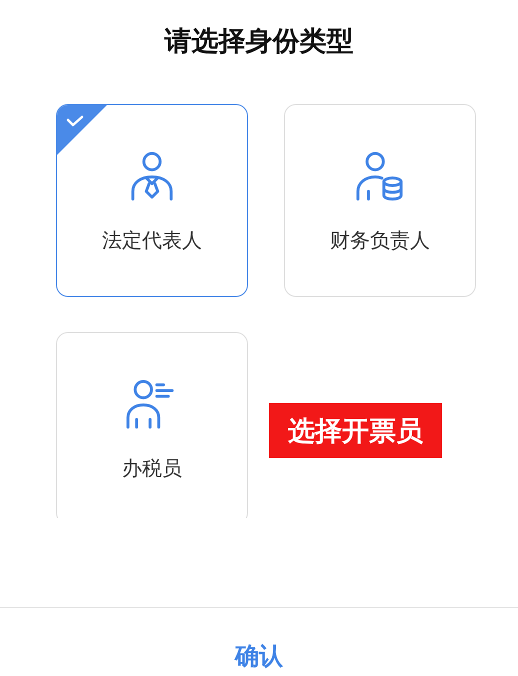  I want to click on identity-card: 办税员, so click(152, 425).